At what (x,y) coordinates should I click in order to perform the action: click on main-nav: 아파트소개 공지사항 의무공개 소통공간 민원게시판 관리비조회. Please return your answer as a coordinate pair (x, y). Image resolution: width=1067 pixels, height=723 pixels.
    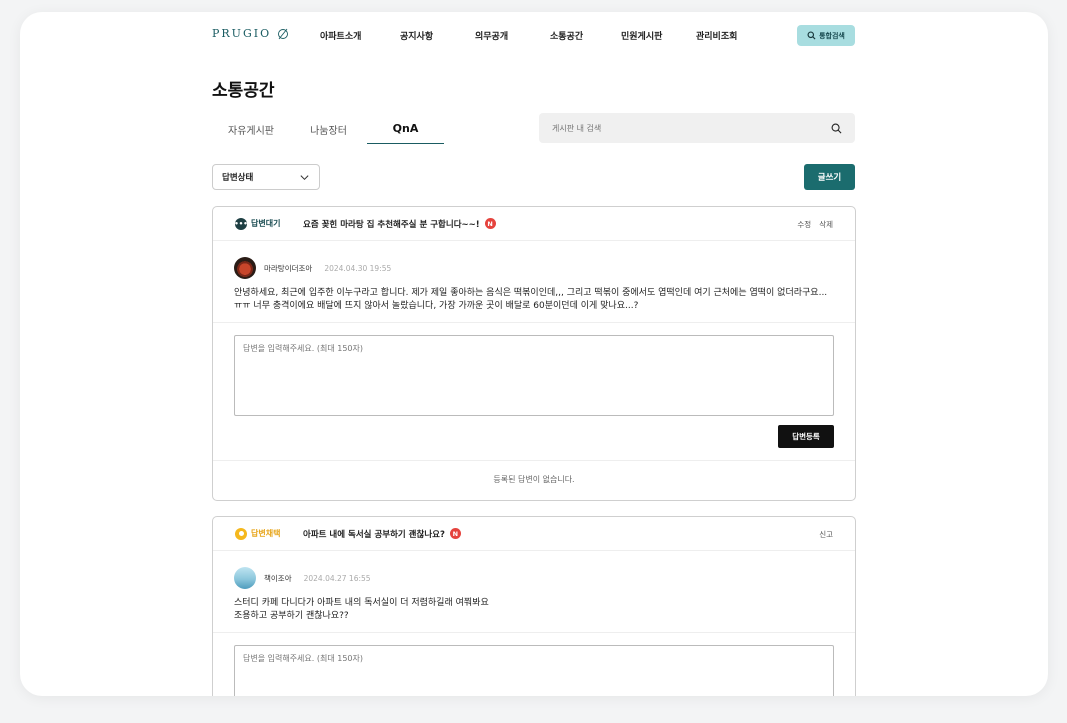
    Looking at the image, I should click on (543, 35).